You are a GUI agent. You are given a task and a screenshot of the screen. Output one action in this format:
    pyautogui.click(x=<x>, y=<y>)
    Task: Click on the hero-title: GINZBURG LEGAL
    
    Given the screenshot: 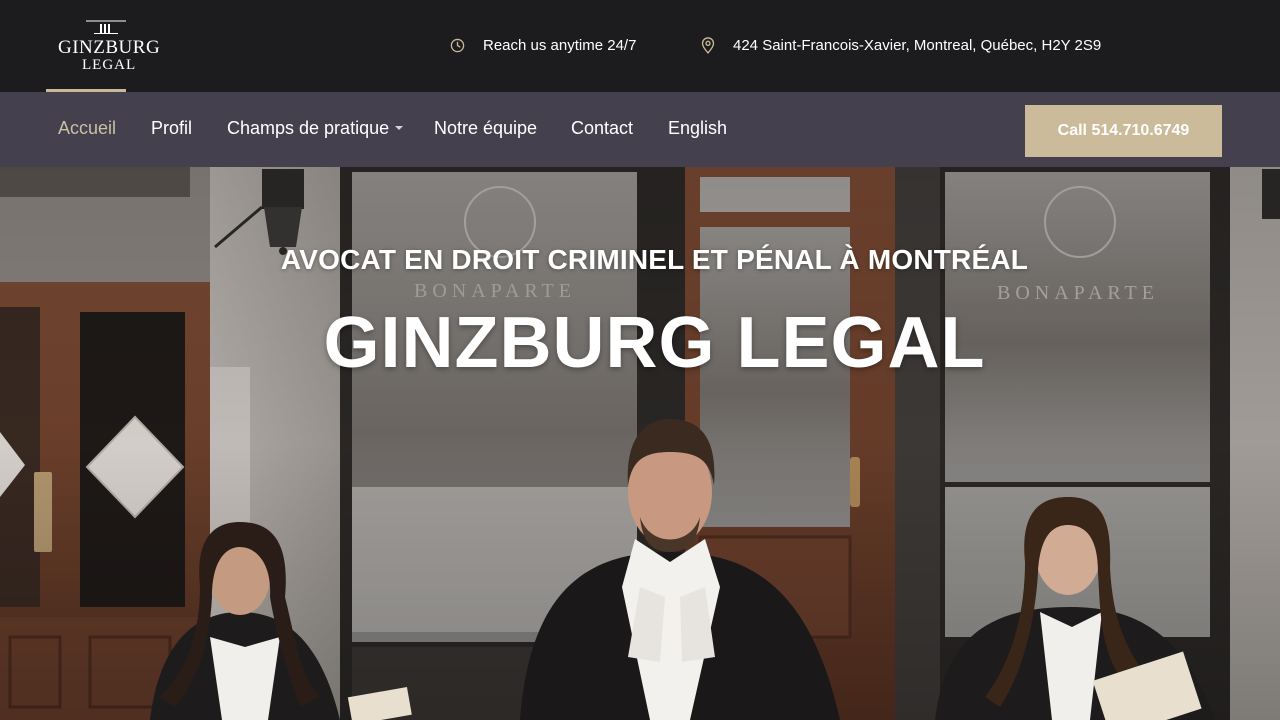 What is the action you would take?
    pyautogui.click(x=654, y=343)
    